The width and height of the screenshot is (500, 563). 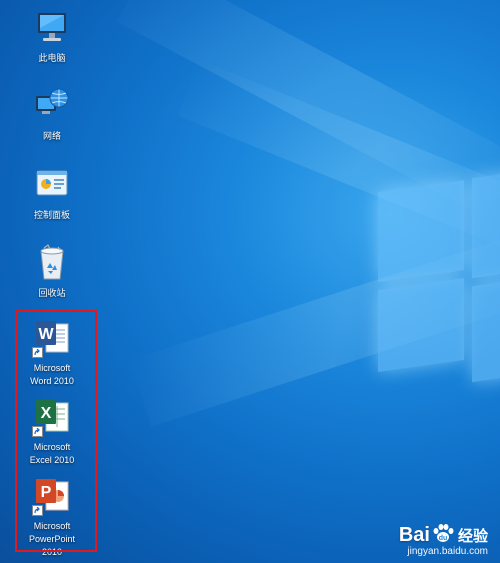 I want to click on computer-icon, so click(x=52, y=28).